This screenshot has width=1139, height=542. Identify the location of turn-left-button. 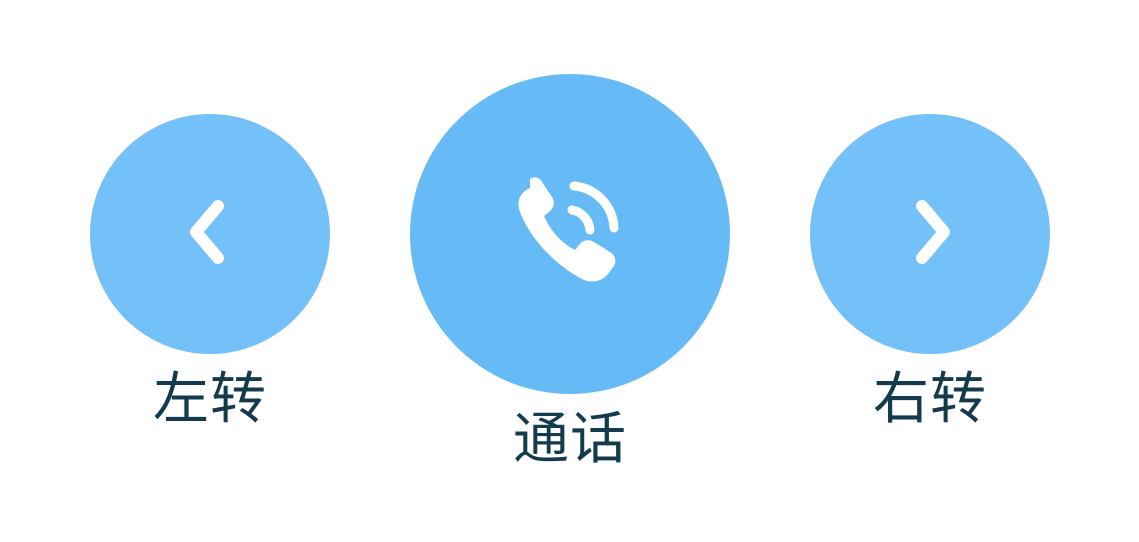
(210, 234).